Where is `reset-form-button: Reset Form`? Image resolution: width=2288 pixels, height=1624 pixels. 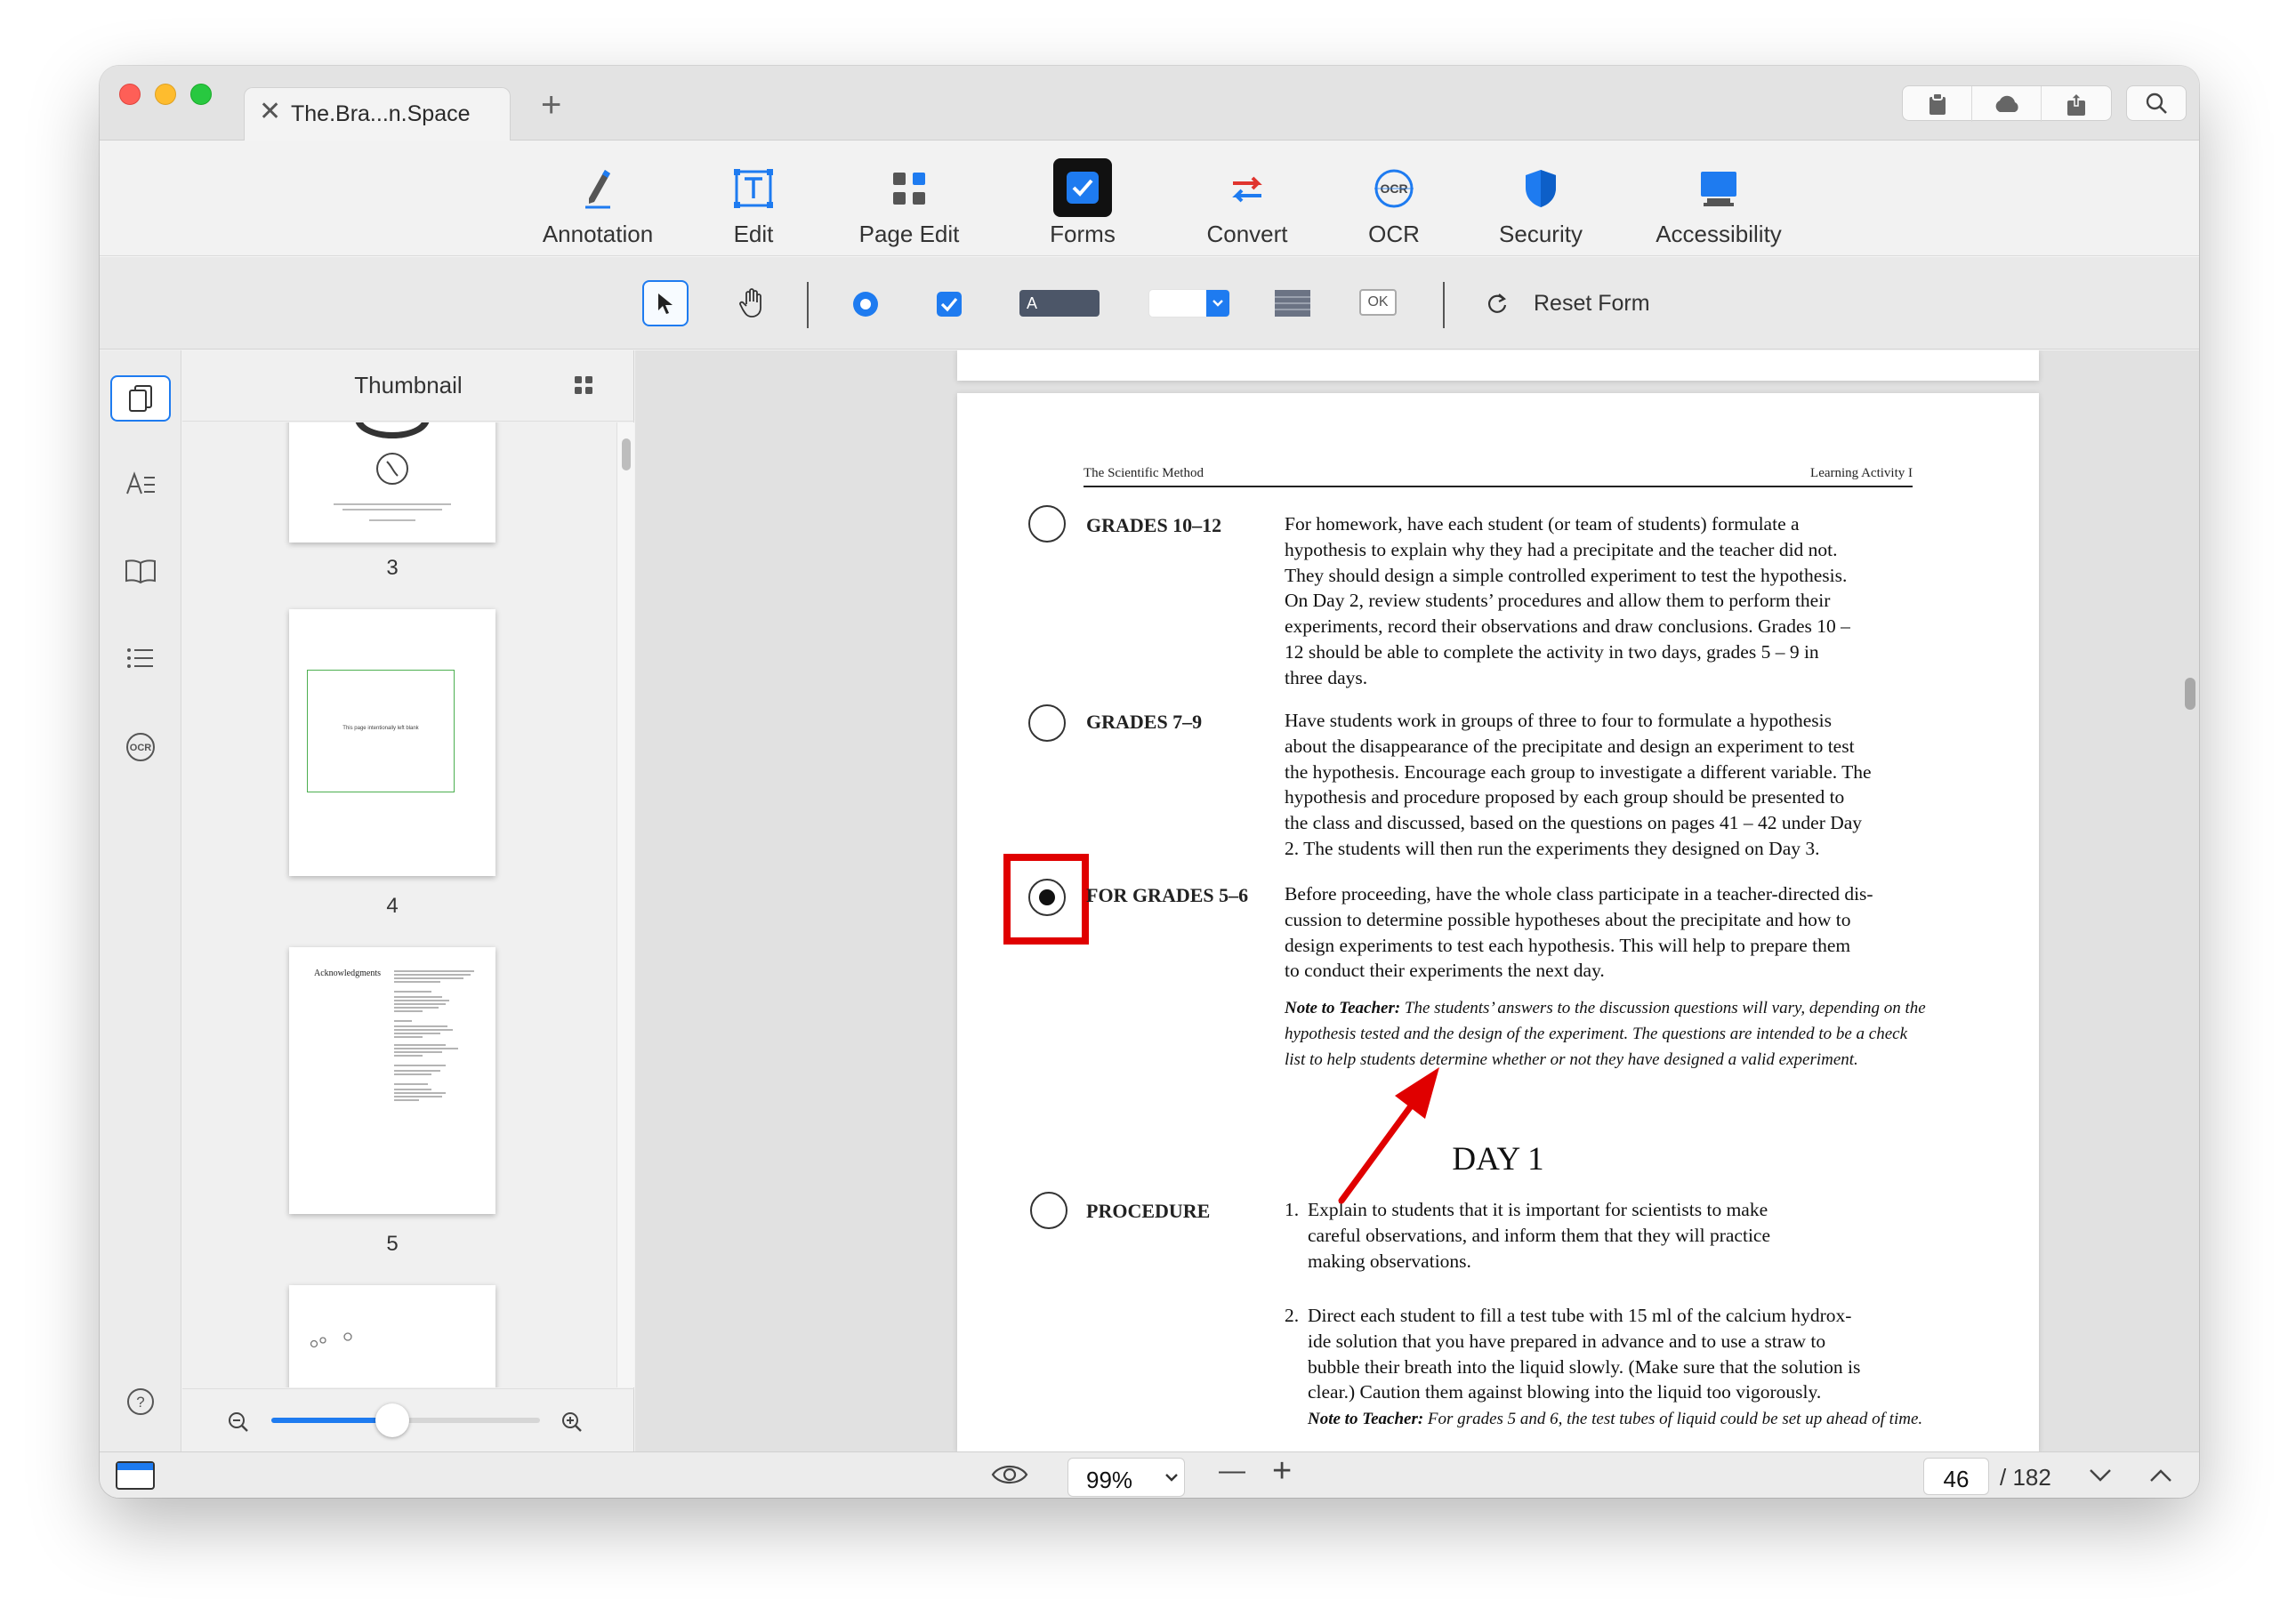 reset-form-button: Reset Form is located at coordinates (1583, 303).